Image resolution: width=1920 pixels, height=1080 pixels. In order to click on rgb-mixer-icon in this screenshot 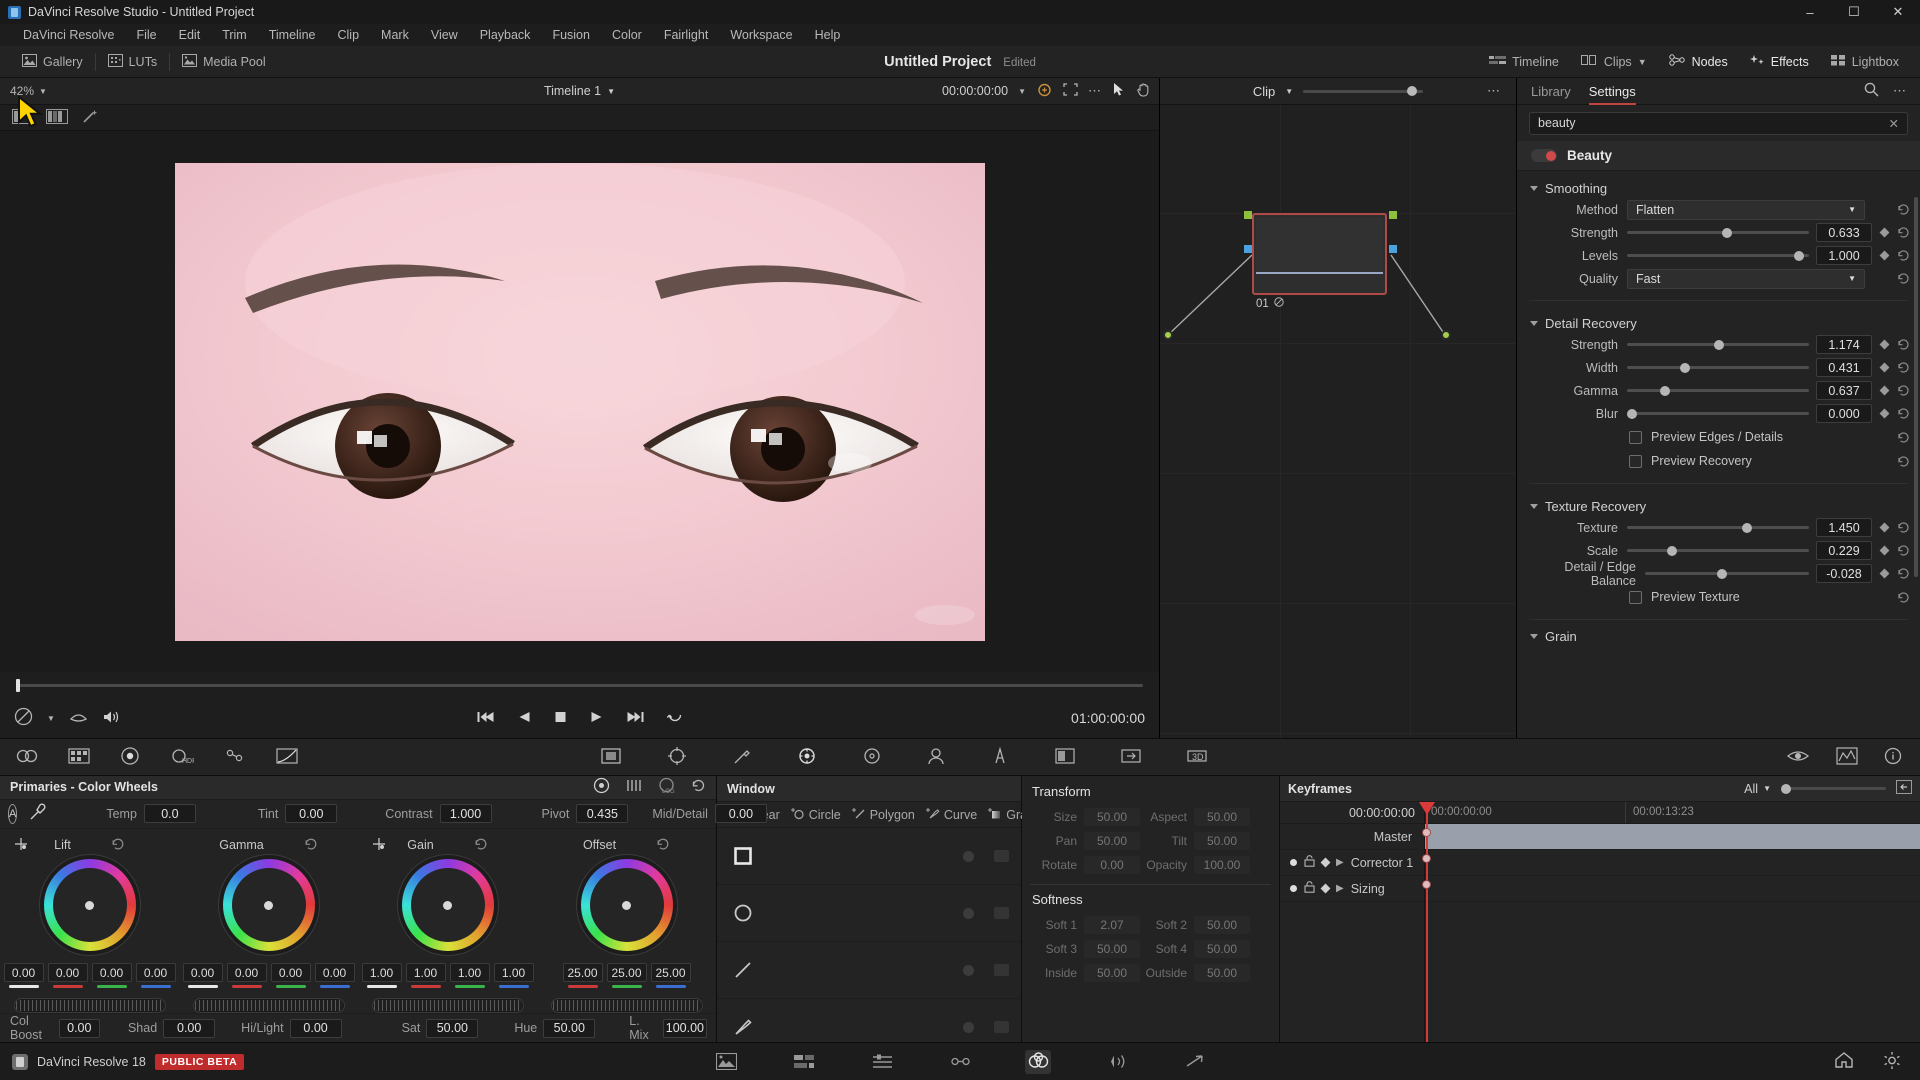, I will do `click(130, 757)`.